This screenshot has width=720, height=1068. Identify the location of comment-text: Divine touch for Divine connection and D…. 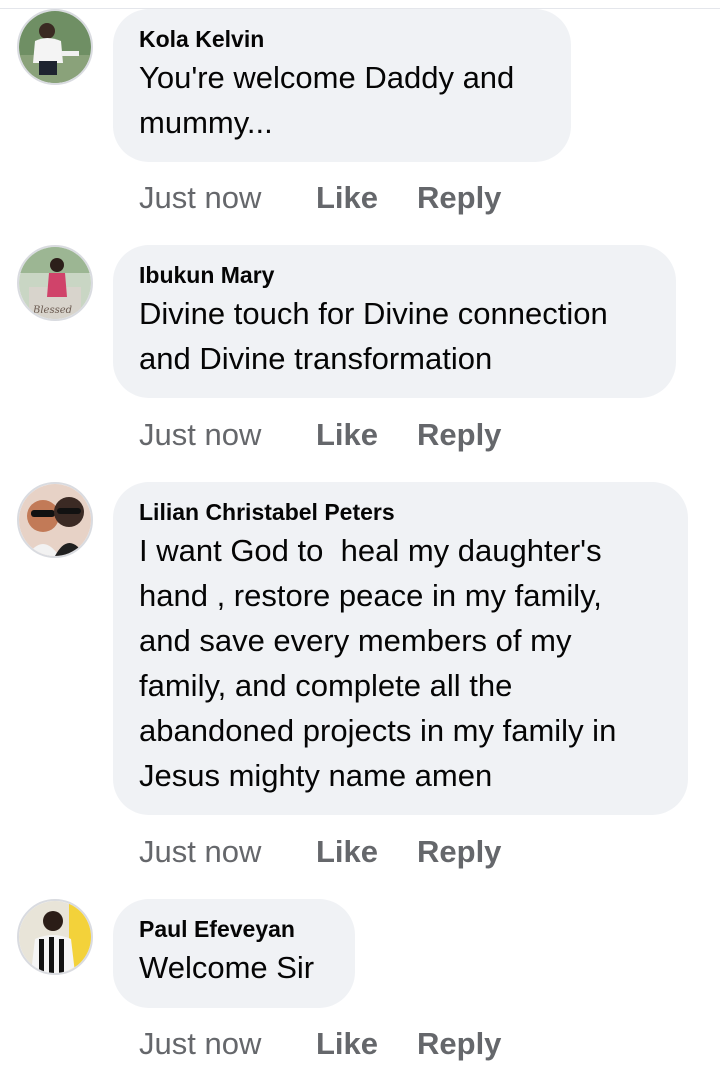
(373, 336).